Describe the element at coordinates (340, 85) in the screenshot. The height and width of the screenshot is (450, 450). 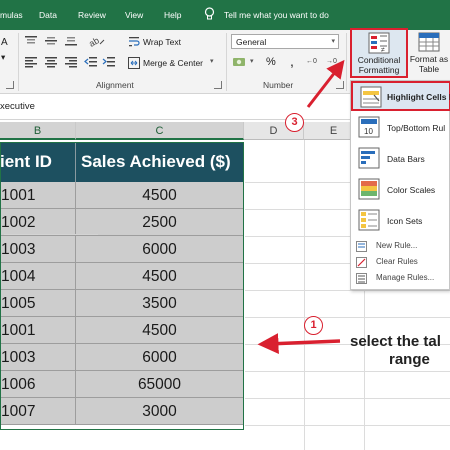
I see `number-group-launcher` at that location.